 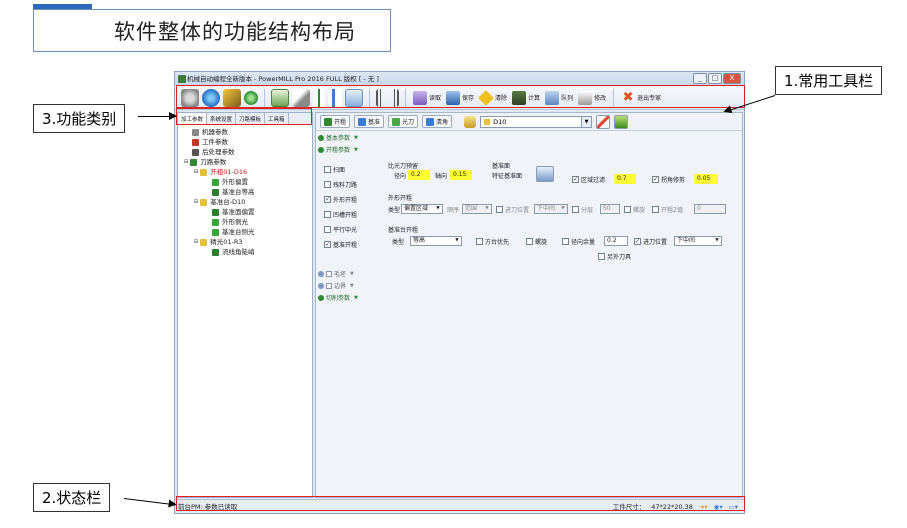 What do you see at coordinates (700, 78) in the screenshot?
I see `minimize-button: _` at bounding box center [700, 78].